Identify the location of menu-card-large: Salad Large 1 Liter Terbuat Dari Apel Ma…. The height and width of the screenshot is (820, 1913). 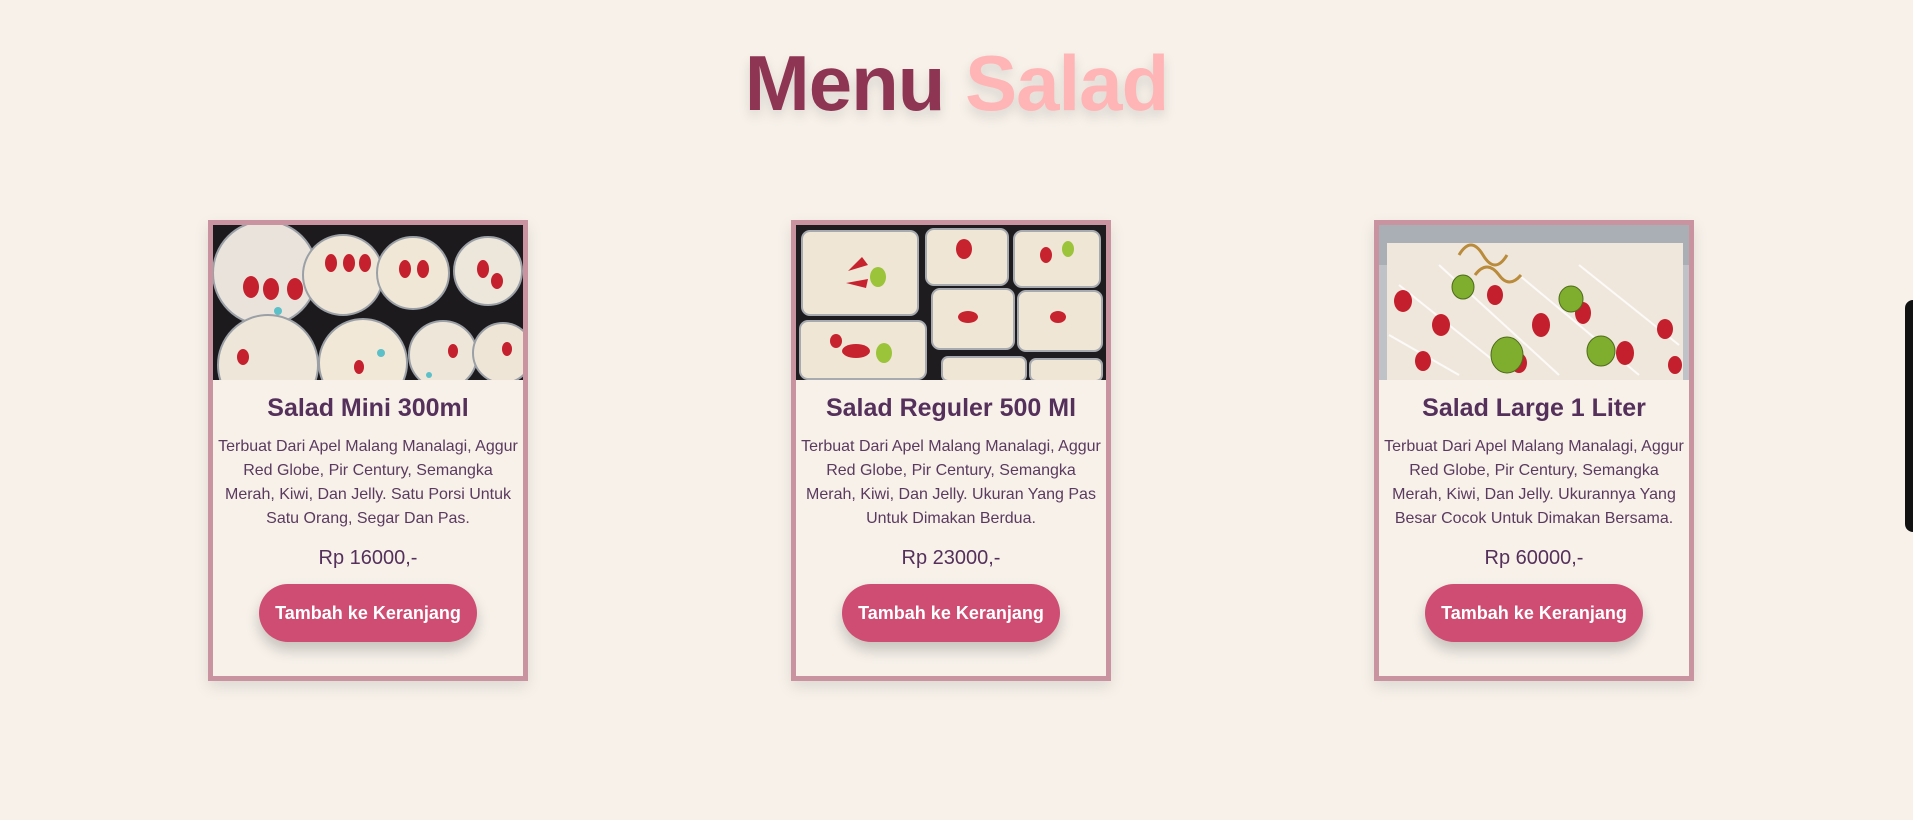
(1534, 450).